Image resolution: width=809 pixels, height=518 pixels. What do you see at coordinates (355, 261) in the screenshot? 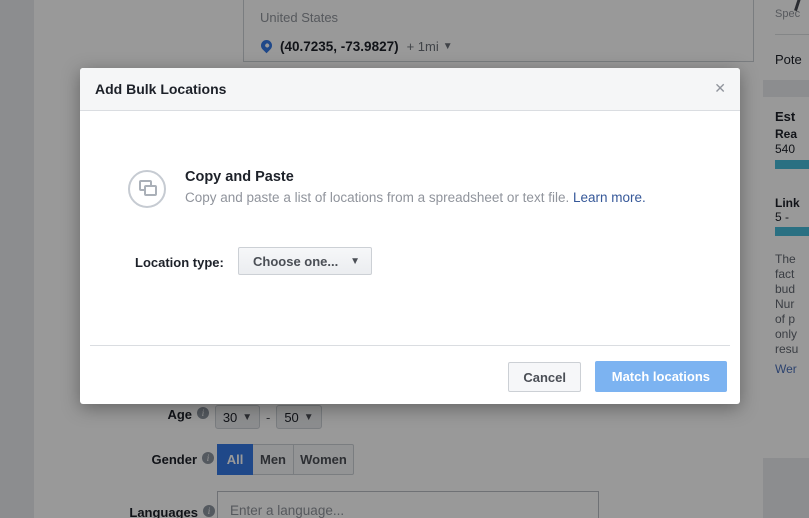
I see `chevron-down-icon: ▼` at bounding box center [355, 261].